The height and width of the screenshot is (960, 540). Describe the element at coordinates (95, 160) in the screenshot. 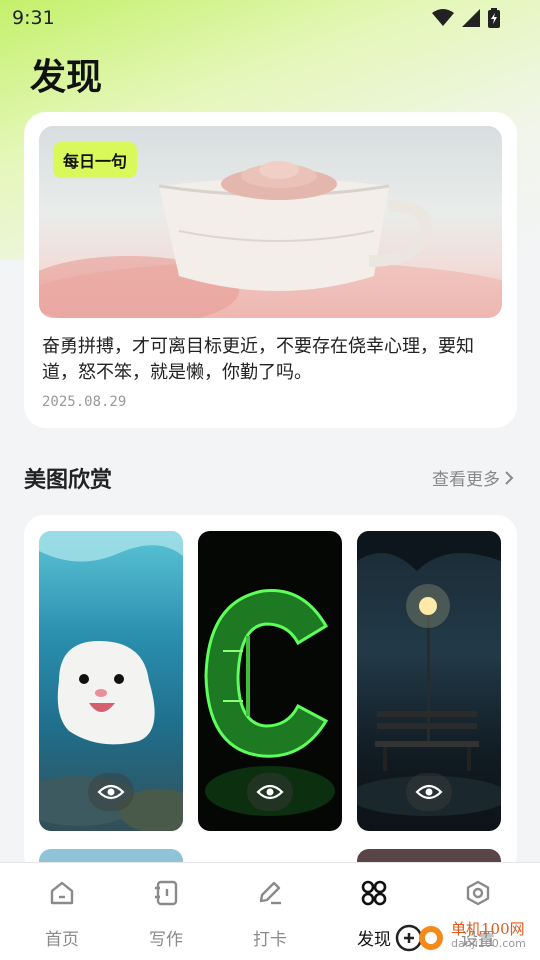

I see `daily-quote-badge: 每日一句` at that location.